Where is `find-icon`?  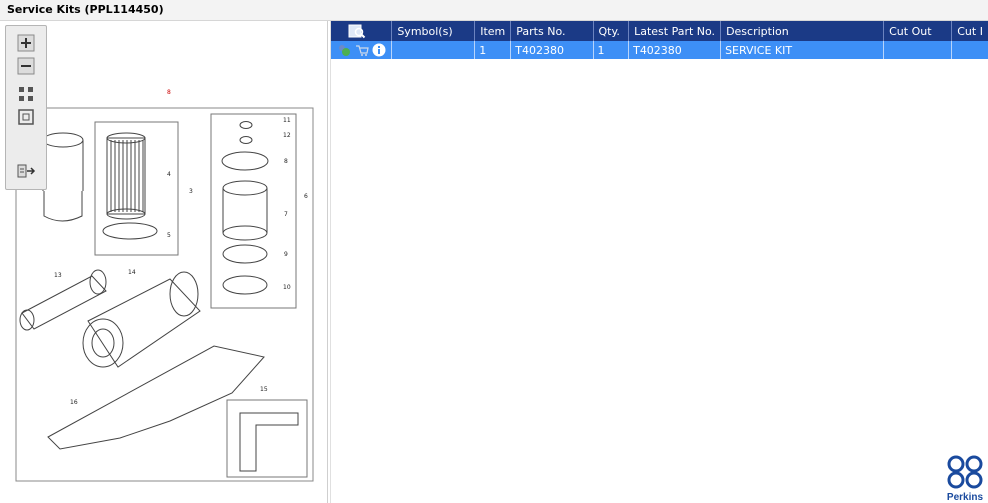
find-icon is located at coordinates (357, 31).